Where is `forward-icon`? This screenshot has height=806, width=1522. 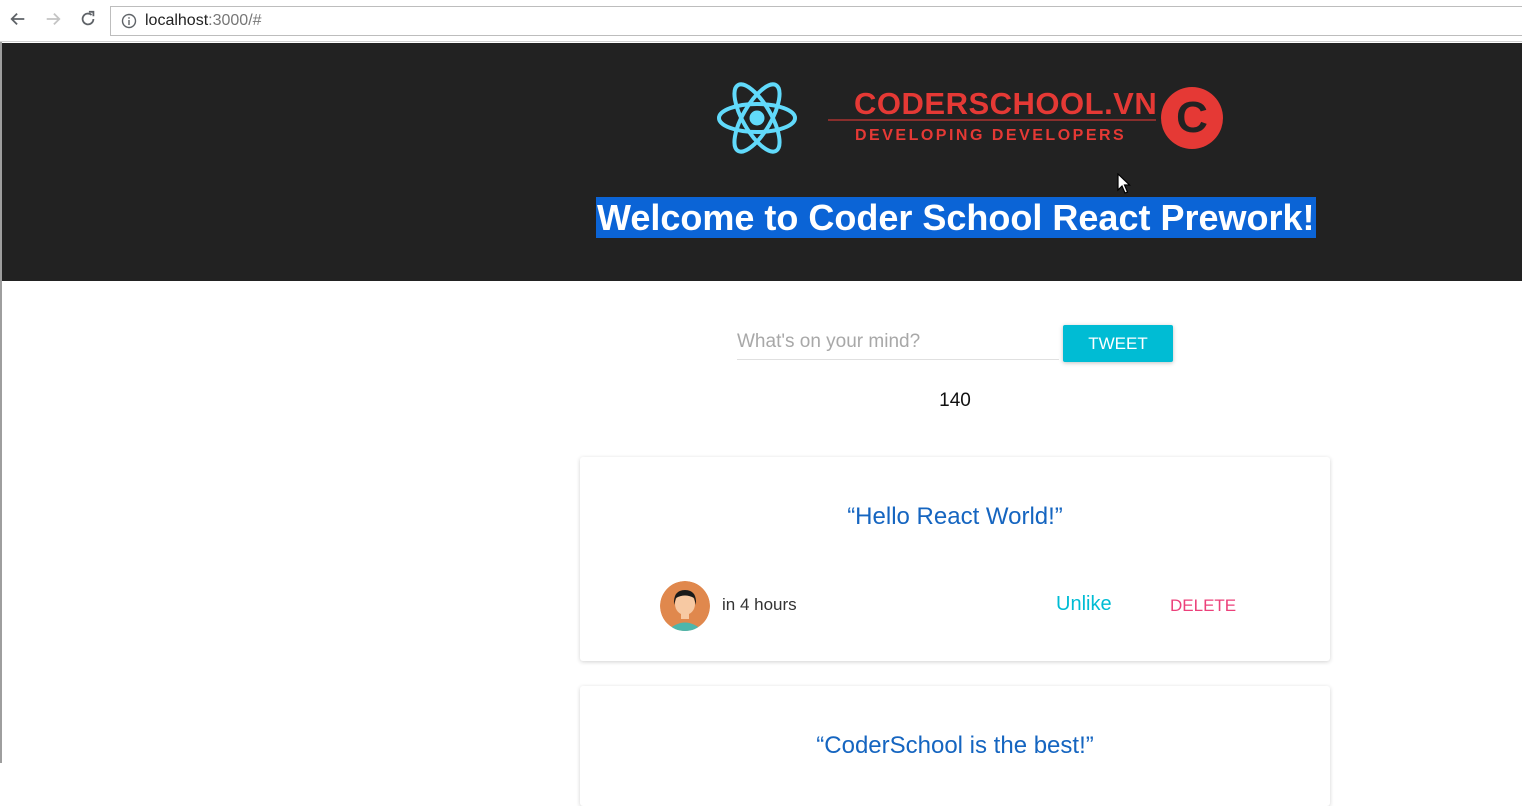 forward-icon is located at coordinates (53, 19).